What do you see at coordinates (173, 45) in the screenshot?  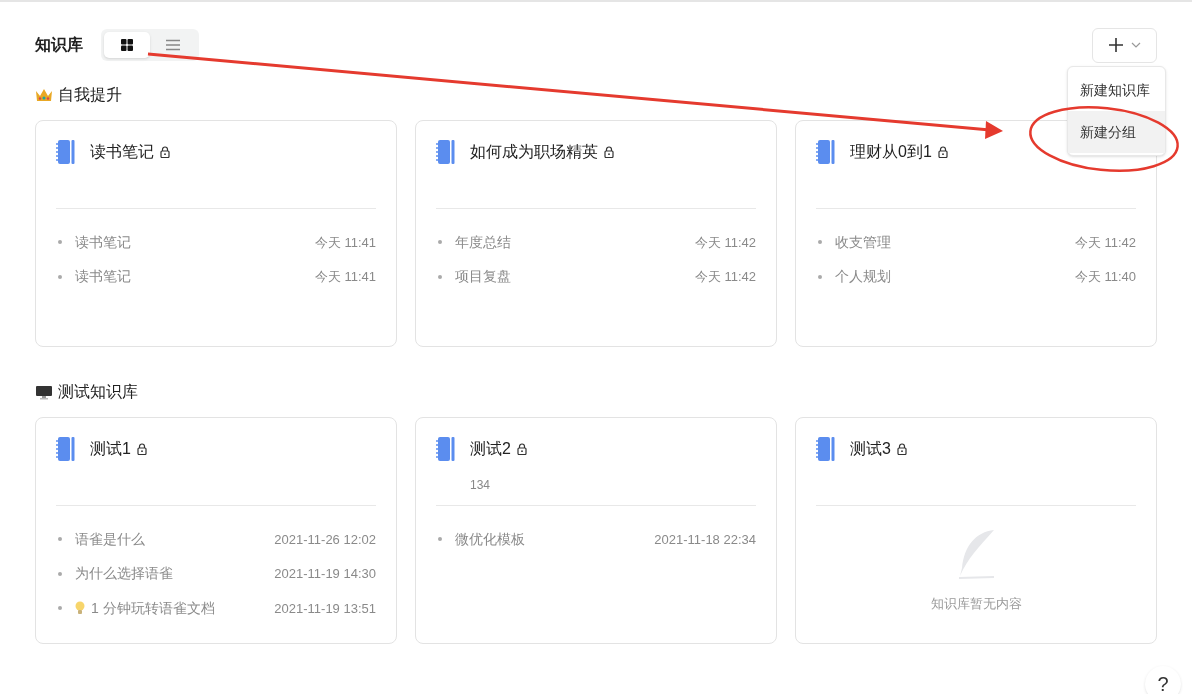 I see `list-view-icon` at bounding box center [173, 45].